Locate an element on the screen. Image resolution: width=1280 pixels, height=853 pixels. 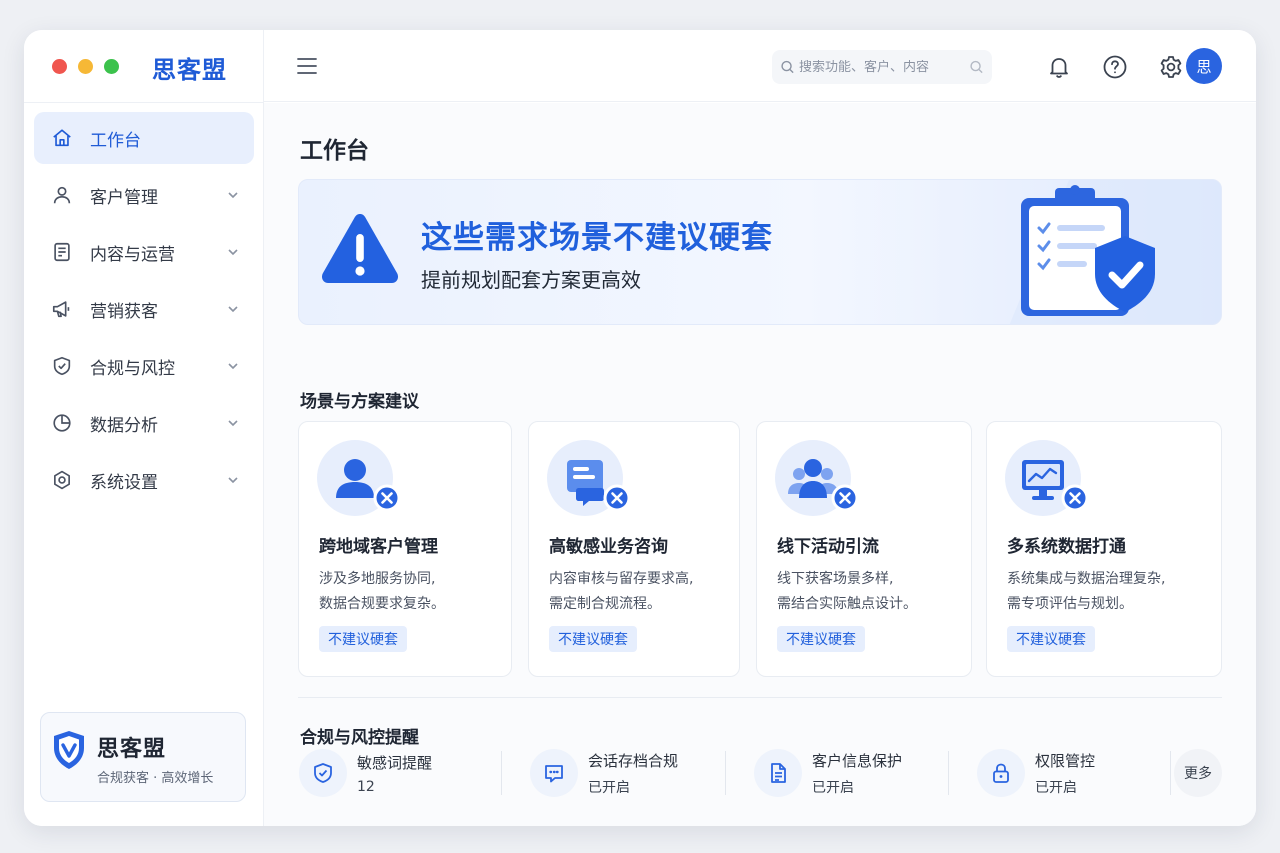
compliance-label: 权限管控 is located at coordinates (1065, 760).